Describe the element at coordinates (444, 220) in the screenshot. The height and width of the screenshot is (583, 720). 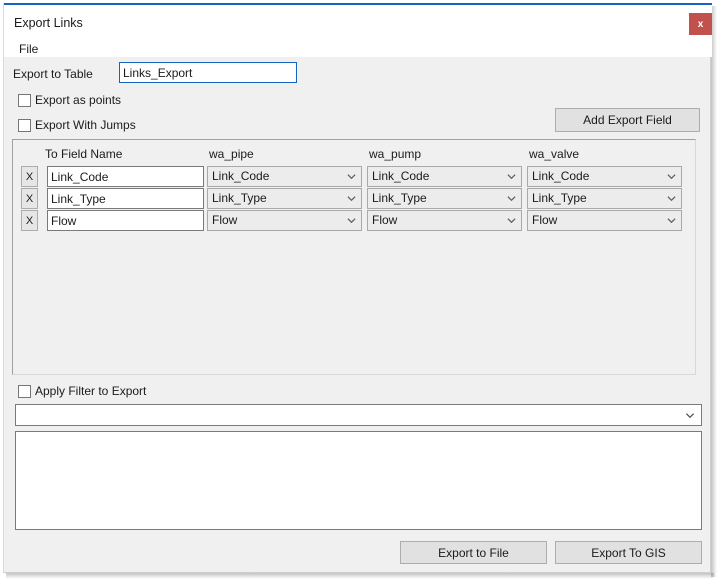
I see `wa-pump-field-select: Flow` at that location.